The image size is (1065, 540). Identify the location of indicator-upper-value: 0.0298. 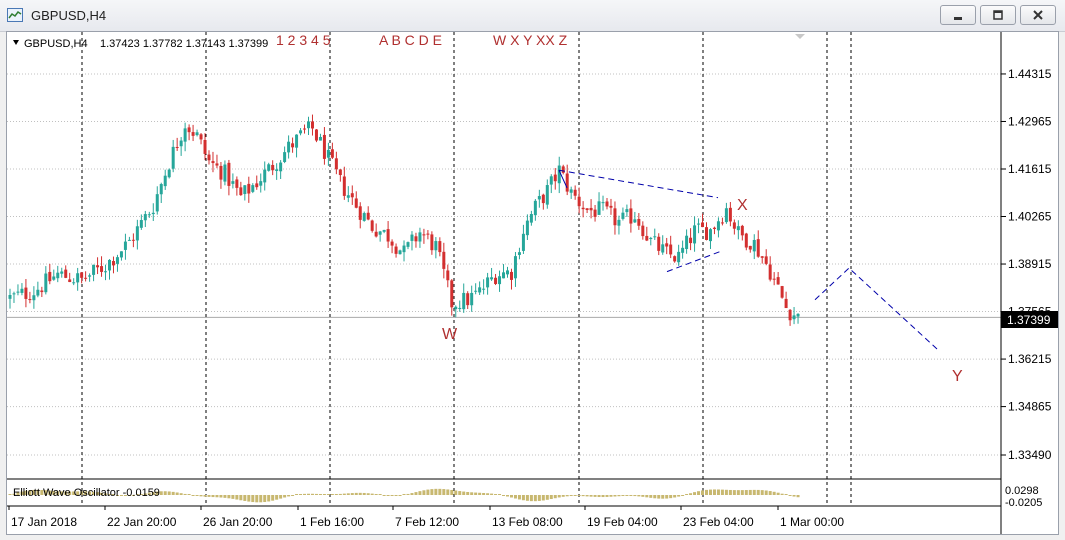
(1022, 491).